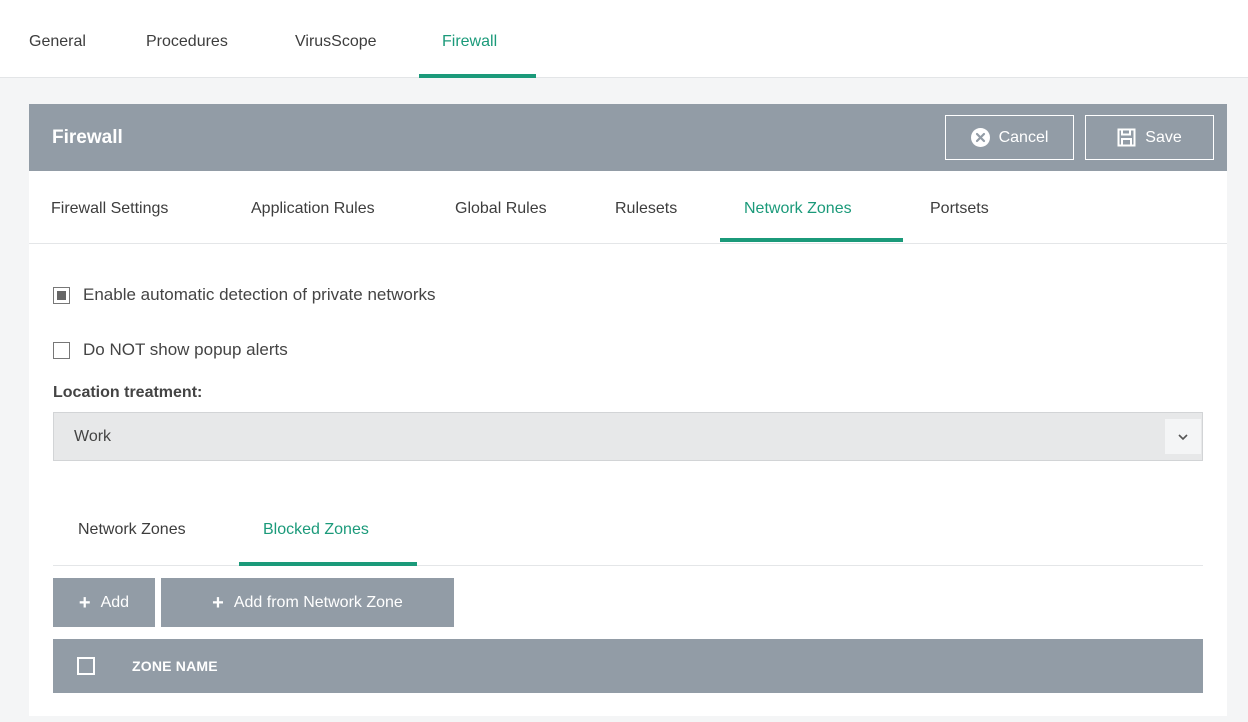 This screenshot has height=722, width=1248. I want to click on tab-virusscope: VirusScope, so click(336, 39).